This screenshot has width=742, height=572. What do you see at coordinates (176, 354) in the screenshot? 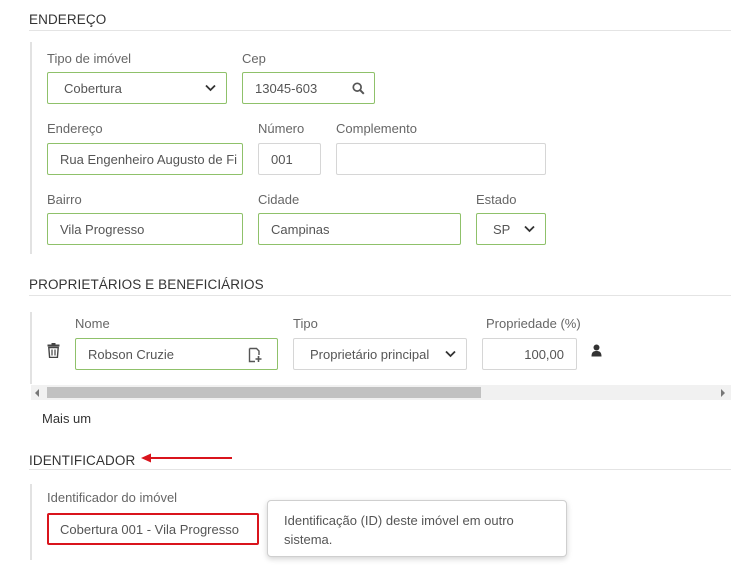
I see `owner-name-input: Robson Cruzie` at bounding box center [176, 354].